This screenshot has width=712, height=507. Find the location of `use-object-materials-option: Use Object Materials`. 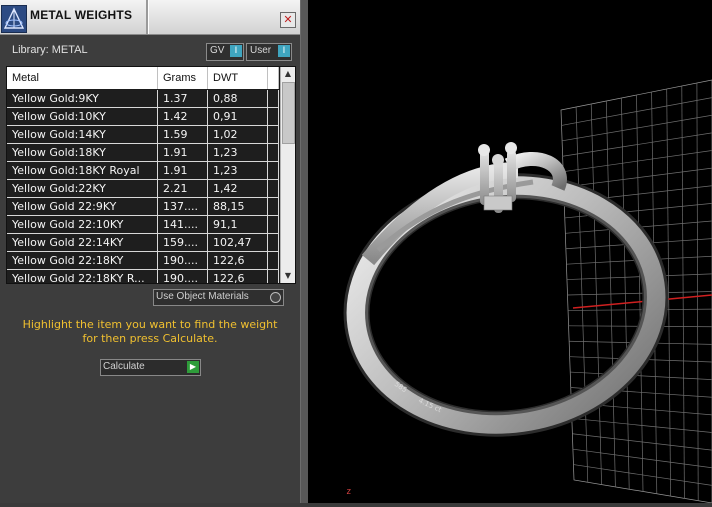

use-object-materials-option: Use Object Materials is located at coordinates (218, 297).